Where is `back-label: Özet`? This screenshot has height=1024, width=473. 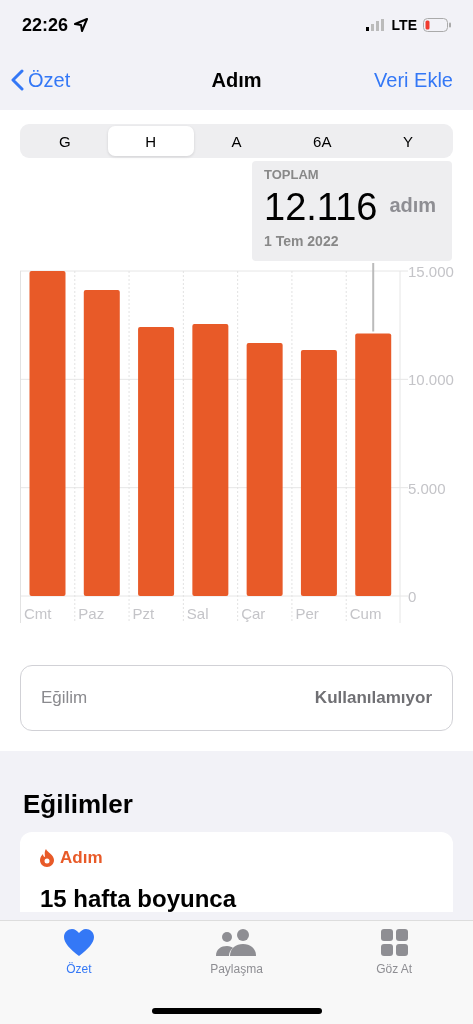 back-label: Özet is located at coordinates (49, 80).